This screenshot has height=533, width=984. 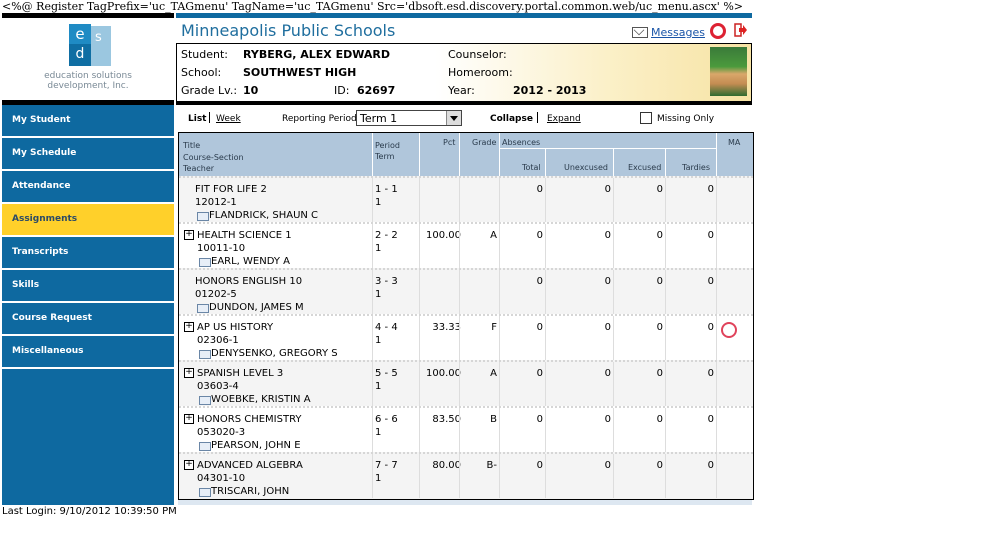 What do you see at coordinates (646, 118) in the screenshot?
I see `missing-only-checkbox` at bounding box center [646, 118].